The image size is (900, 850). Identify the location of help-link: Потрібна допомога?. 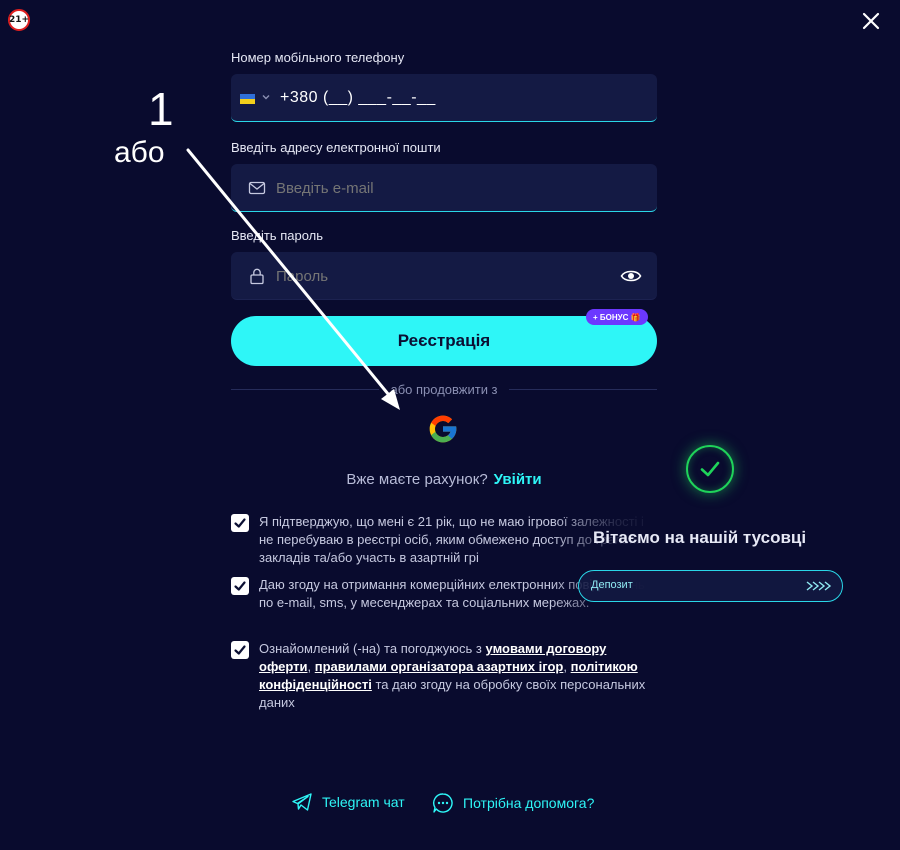
(513, 803).